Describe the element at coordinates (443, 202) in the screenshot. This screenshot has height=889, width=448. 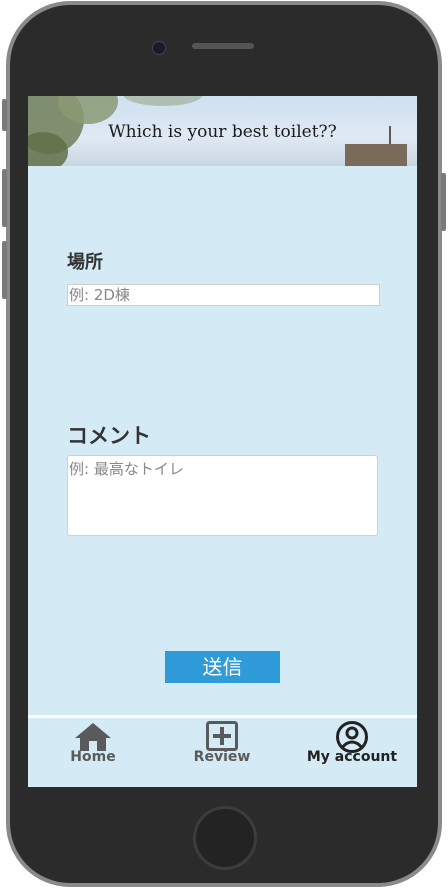
I see `power-button` at that location.